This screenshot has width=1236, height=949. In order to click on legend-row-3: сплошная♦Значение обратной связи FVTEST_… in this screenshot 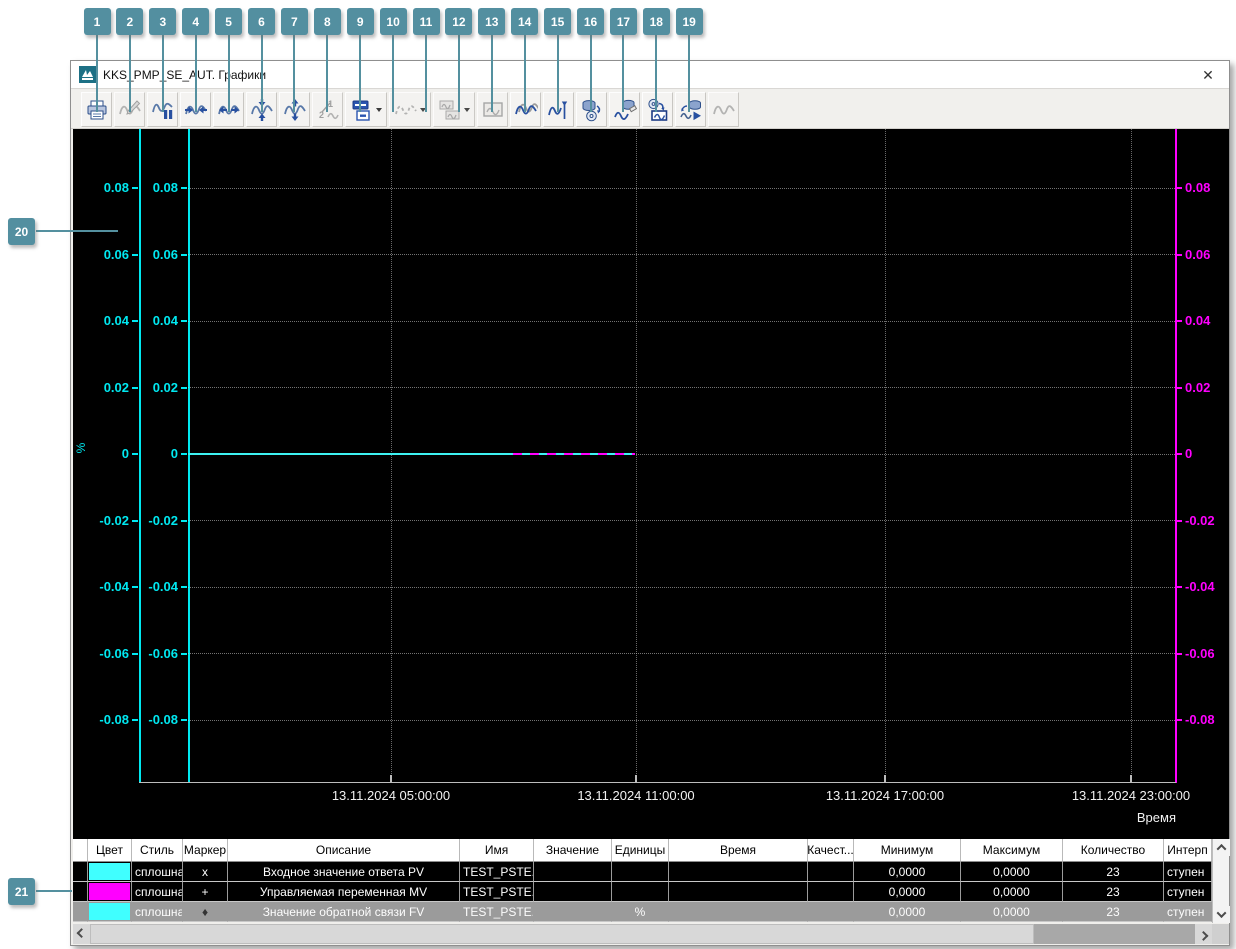, I will do `click(642, 912)`.